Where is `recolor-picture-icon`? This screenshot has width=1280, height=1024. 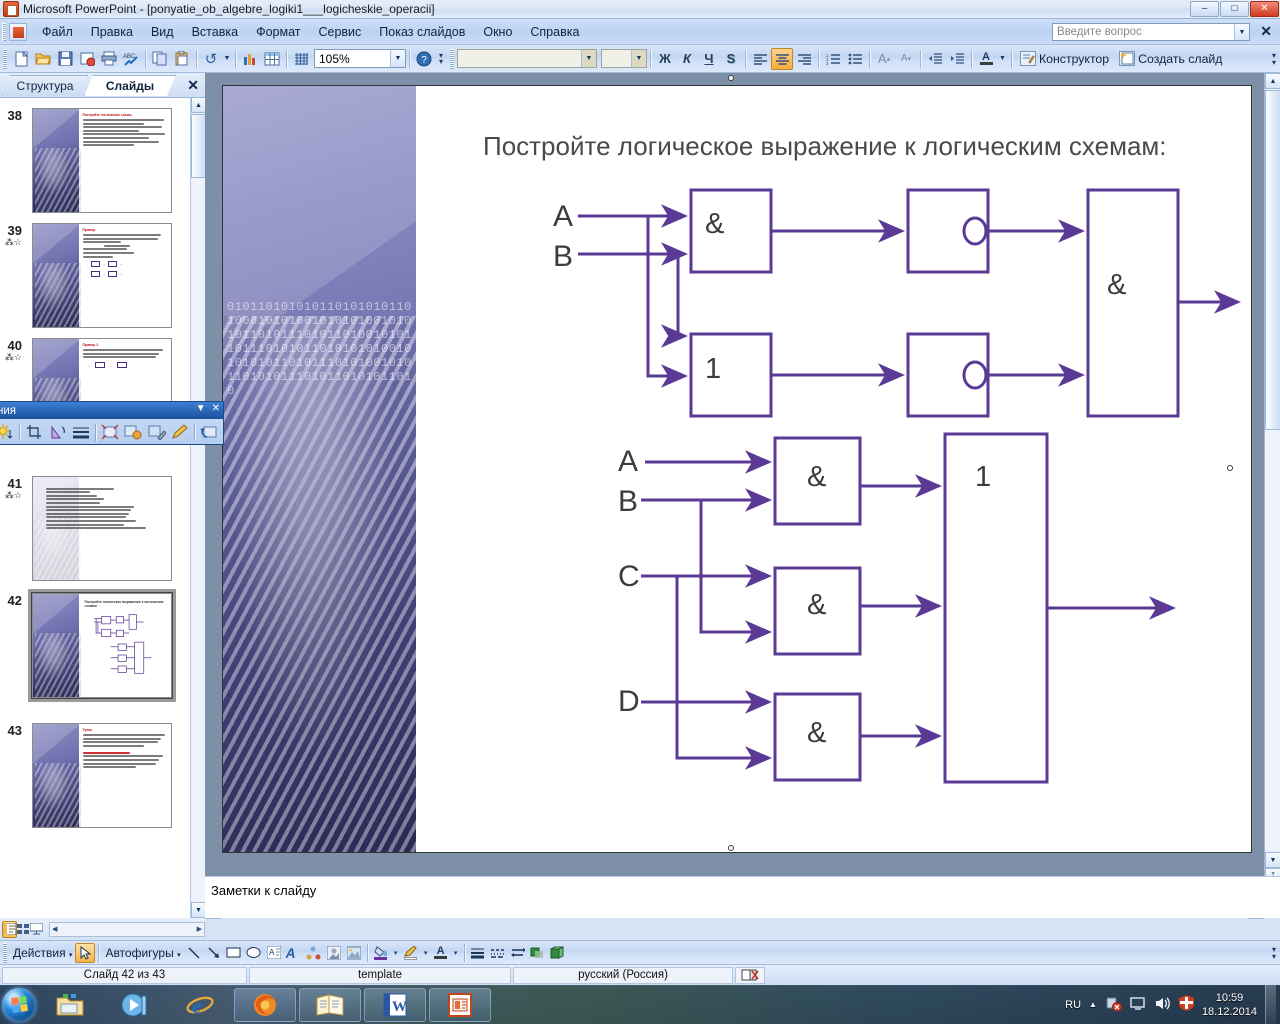
recolor-picture-icon is located at coordinates (133, 432).